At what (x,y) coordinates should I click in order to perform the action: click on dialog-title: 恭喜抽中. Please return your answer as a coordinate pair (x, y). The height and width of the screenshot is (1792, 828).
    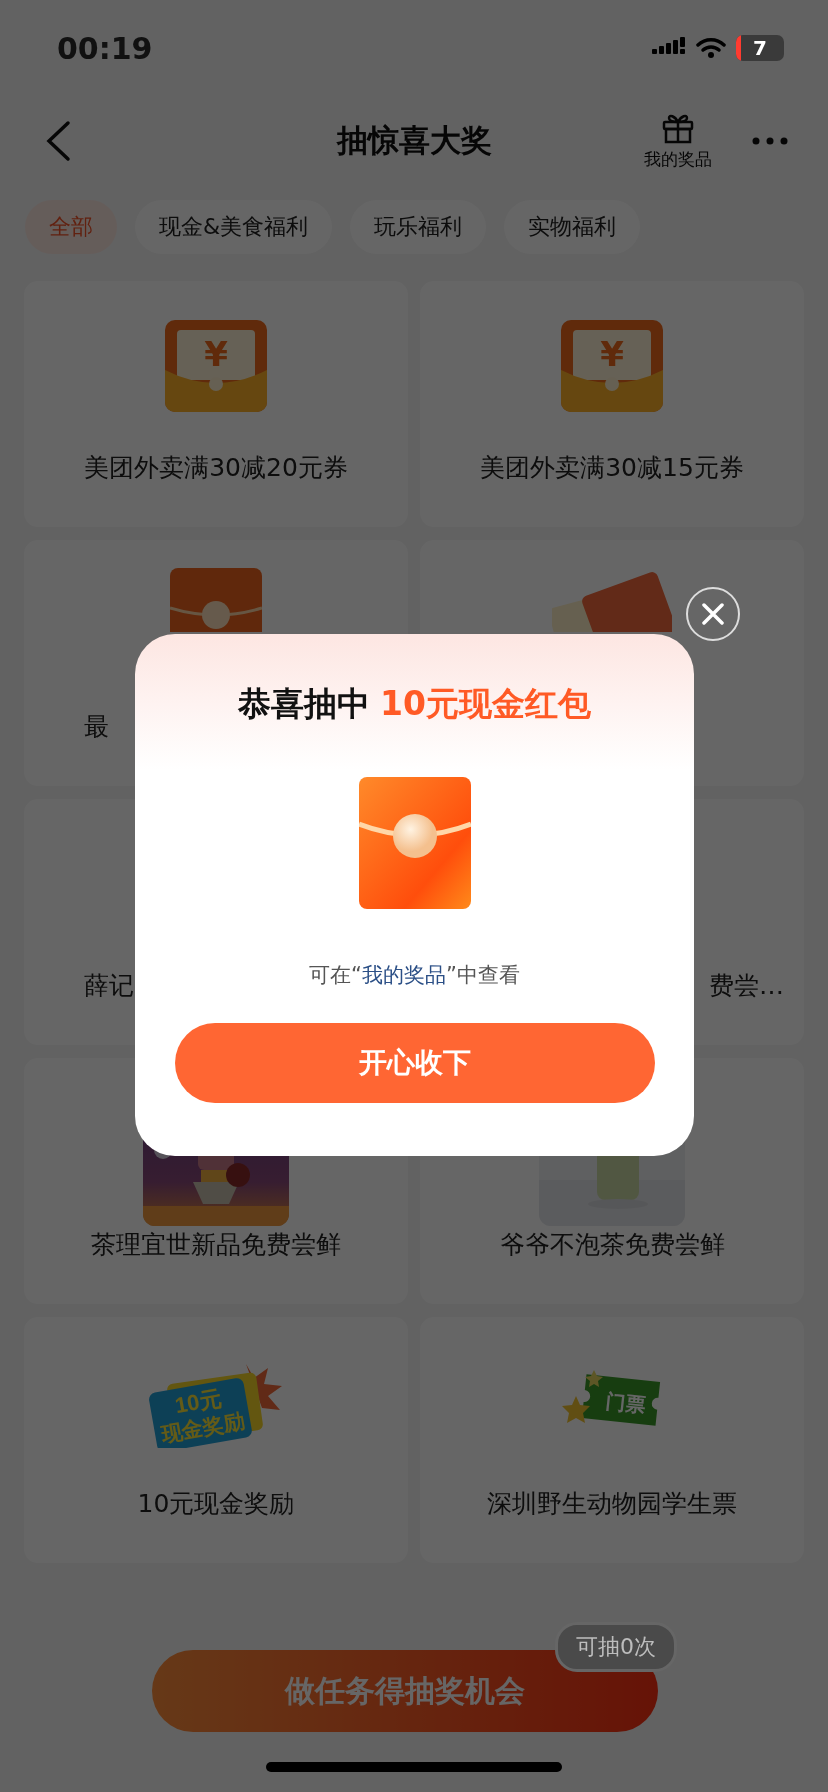
    Looking at the image, I should click on (304, 704).